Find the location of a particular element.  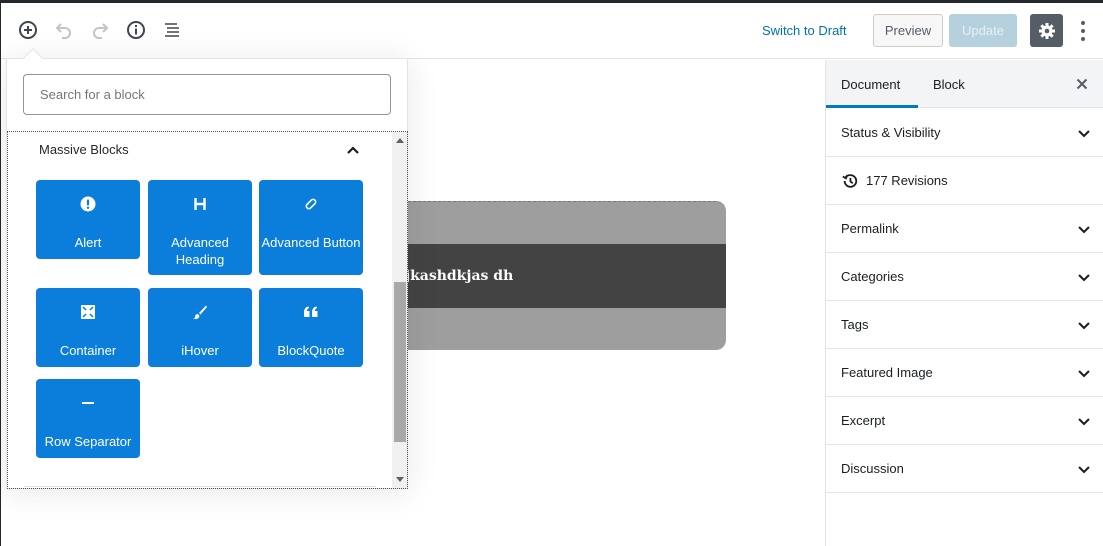

sidebar-tabs: Document Block is located at coordinates (964, 84).